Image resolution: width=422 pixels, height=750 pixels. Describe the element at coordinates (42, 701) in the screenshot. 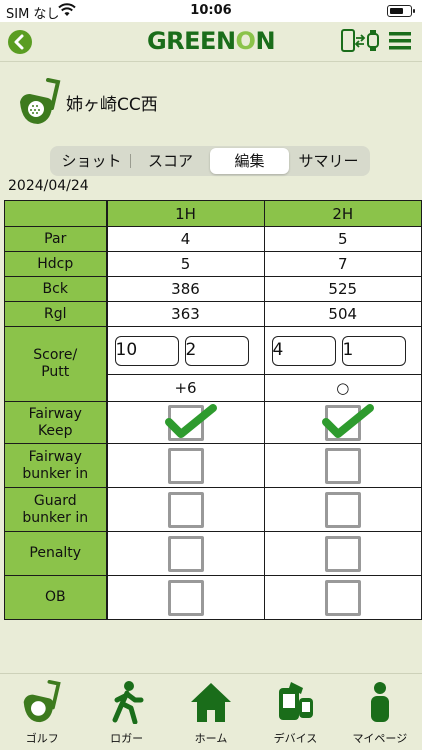

I see `golf-icon` at that location.